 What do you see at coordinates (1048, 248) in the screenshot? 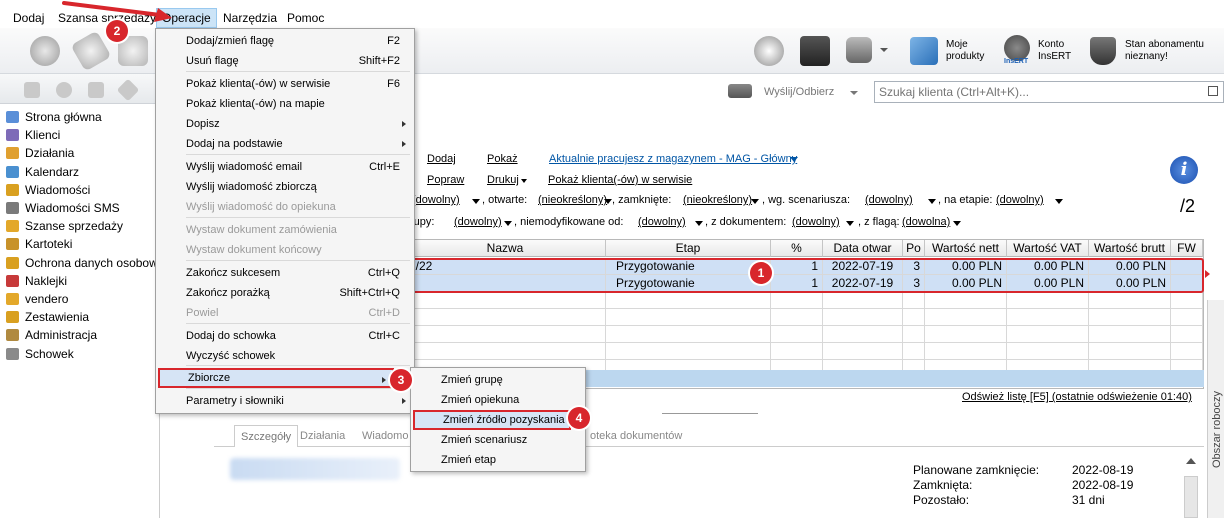
I see `grid-header-wartosc-vat: Wartość VAT` at bounding box center [1048, 248].